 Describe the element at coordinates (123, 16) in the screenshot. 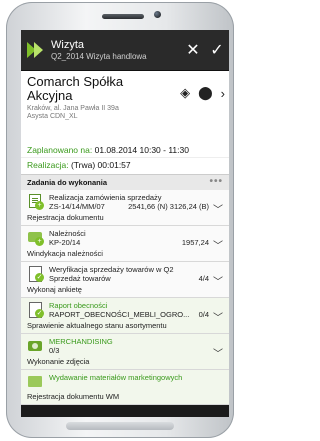

I see `earpiece` at that location.